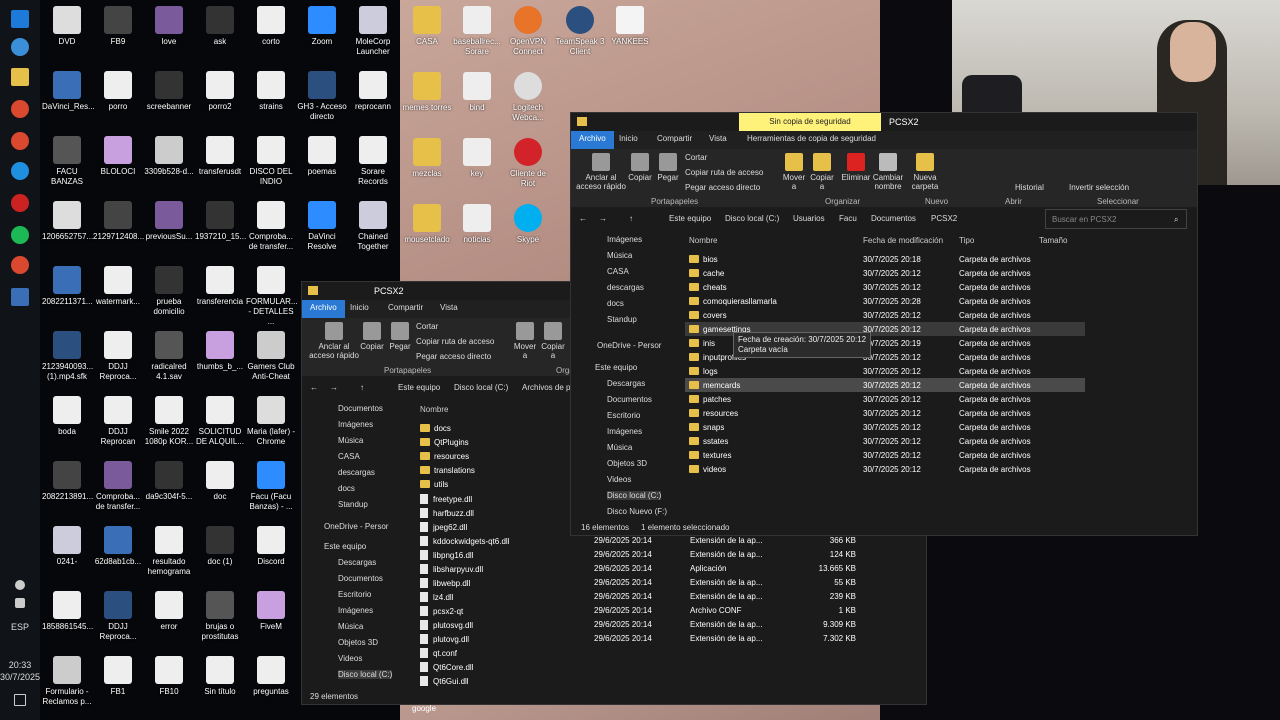 Image resolution: width=1280 pixels, height=720 pixels. Describe the element at coordinates (481, 387) in the screenshot. I see `breadcrumb-disco-local: Disco local (C:)` at that location.